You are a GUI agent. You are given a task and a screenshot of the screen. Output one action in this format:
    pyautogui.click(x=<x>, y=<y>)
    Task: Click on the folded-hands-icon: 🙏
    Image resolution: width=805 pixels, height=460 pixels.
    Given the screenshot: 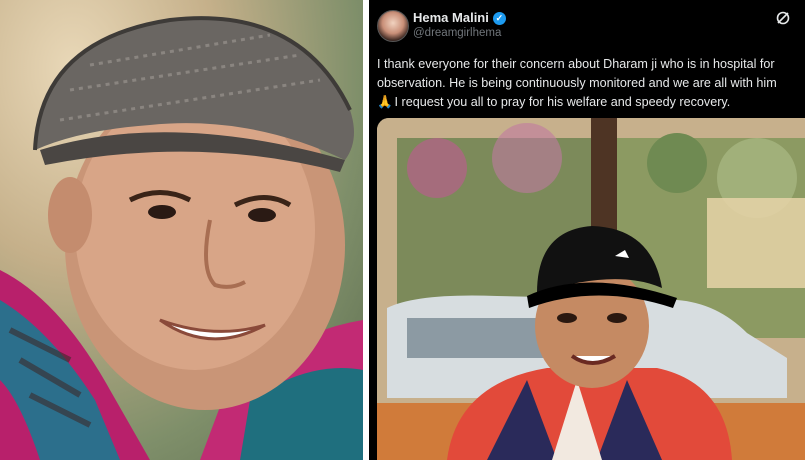 What is the action you would take?
    pyautogui.click(x=385, y=102)
    